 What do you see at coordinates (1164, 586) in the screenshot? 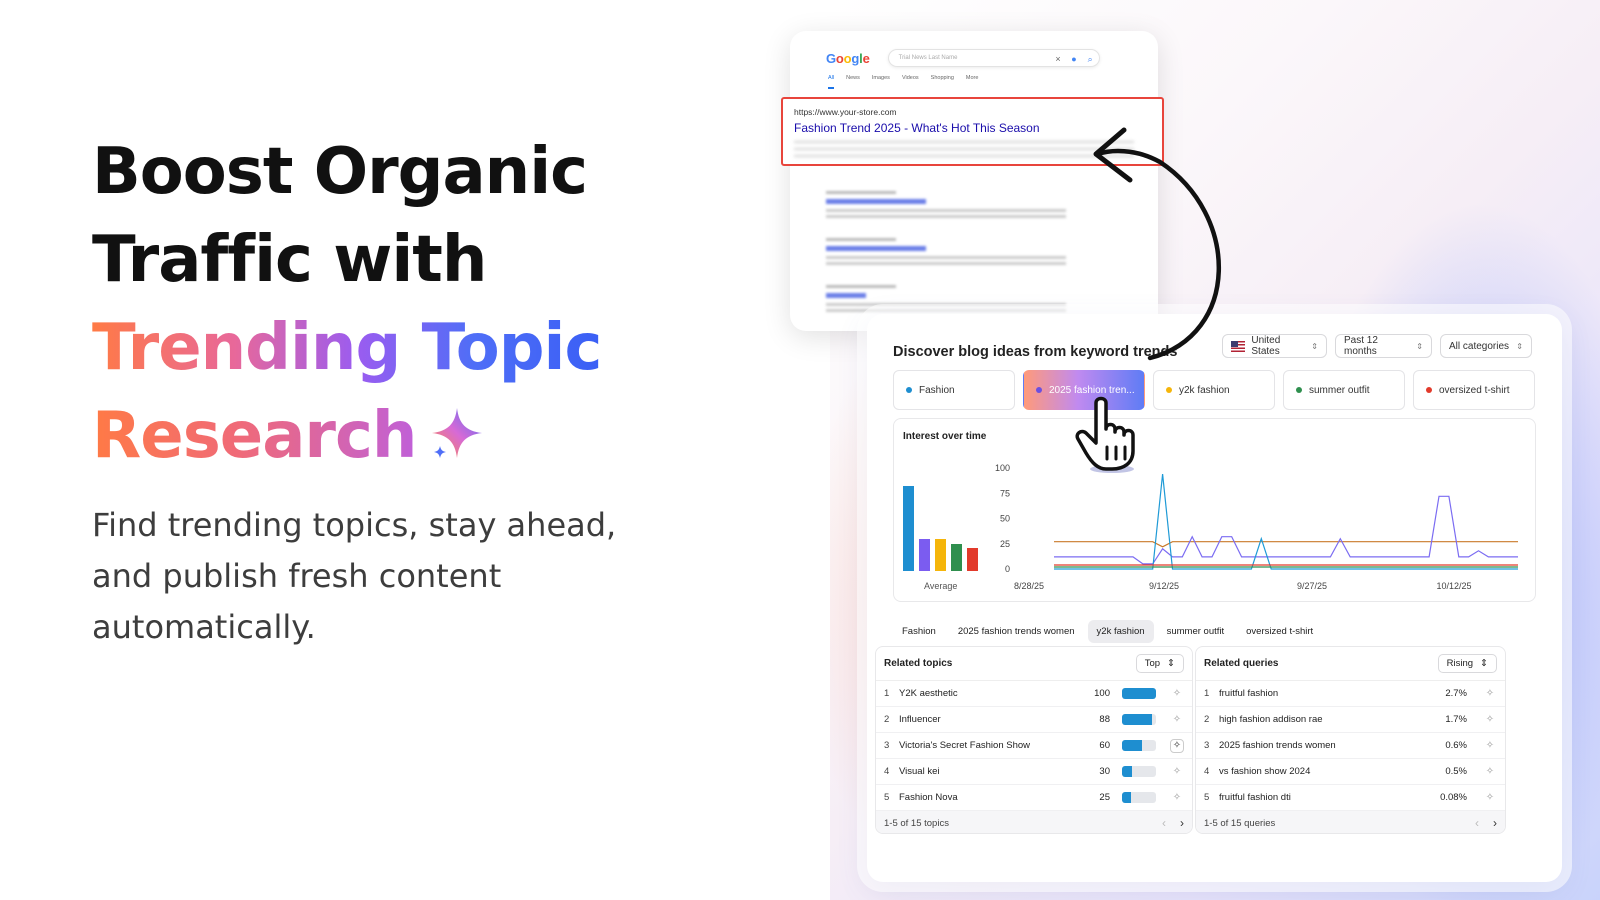
I see `x-tick-label: 9/12/25` at bounding box center [1164, 586].